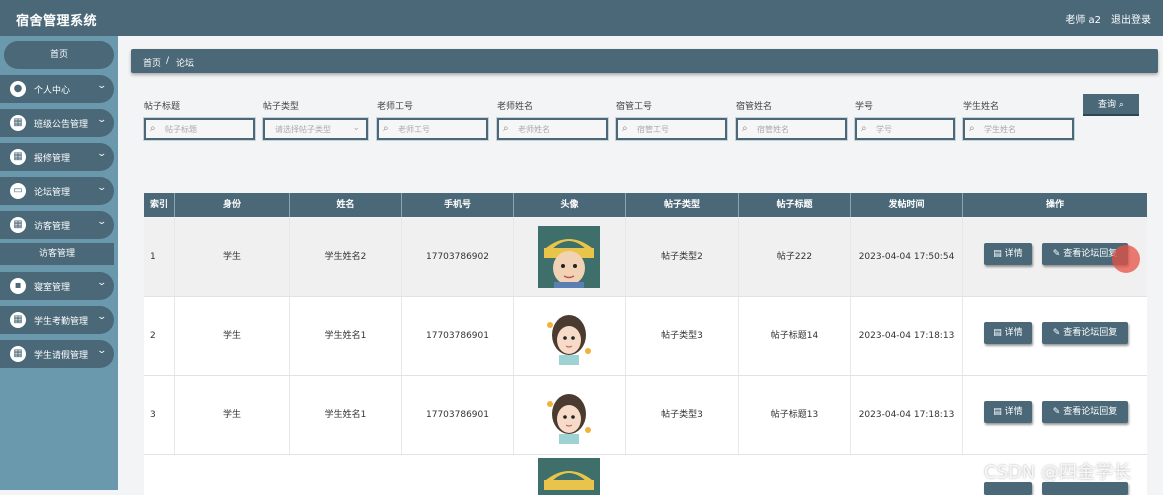 The width and height of the screenshot is (1163, 495). Describe the element at coordinates (795, 336) in the screenshot. I see `cell-post-title: 帖子标题14` at that location.